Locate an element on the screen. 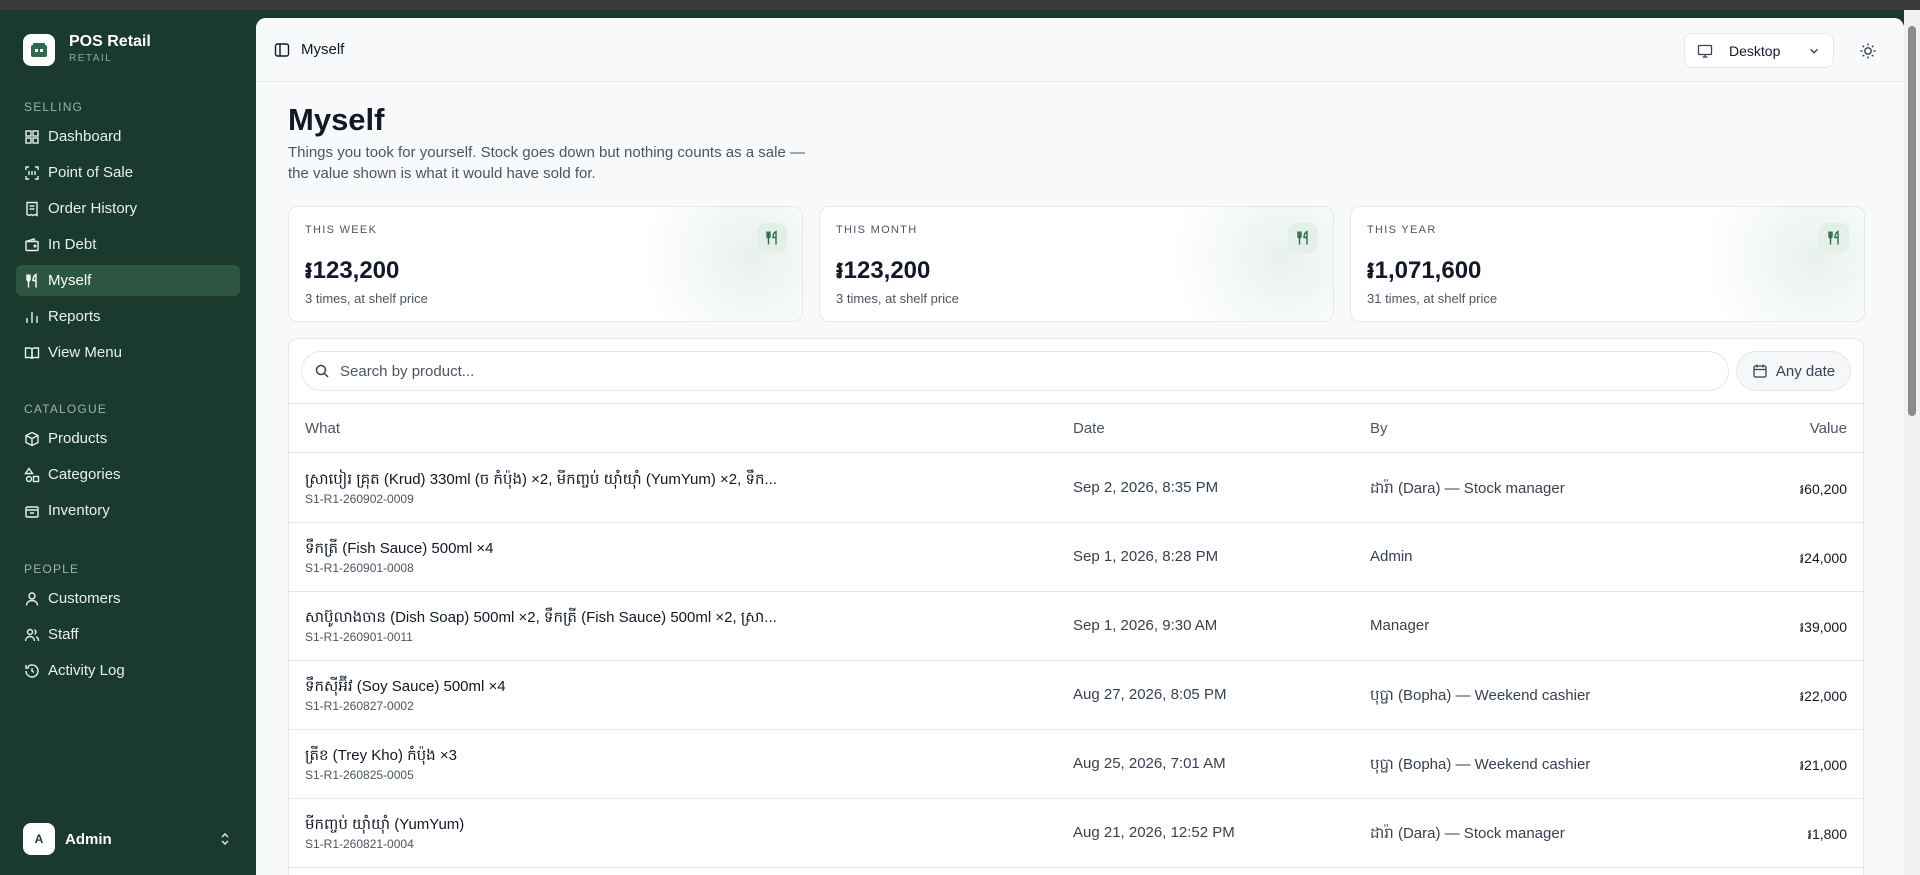 The width and height of the screenshot is (1920, 875). brand: POS Retail RETAIL is located at coordinates (87, 50).